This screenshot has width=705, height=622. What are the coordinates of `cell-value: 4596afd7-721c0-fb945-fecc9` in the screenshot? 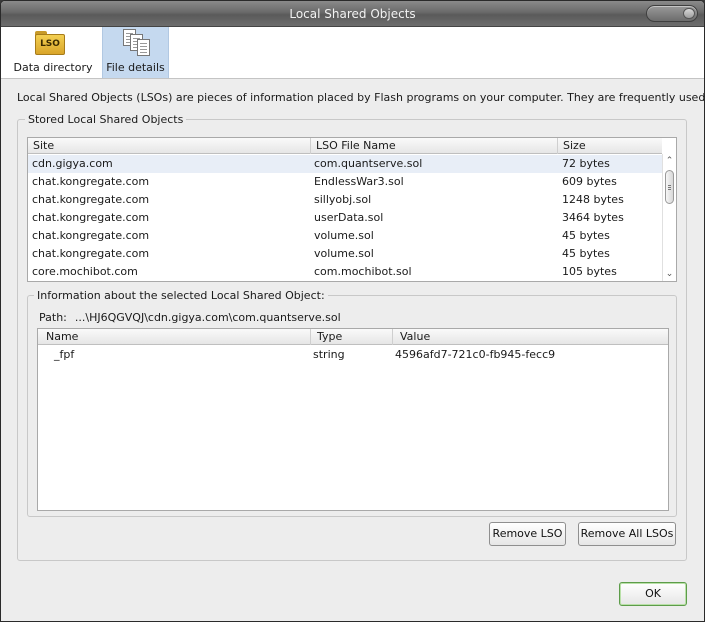 It's located at (475, 354).